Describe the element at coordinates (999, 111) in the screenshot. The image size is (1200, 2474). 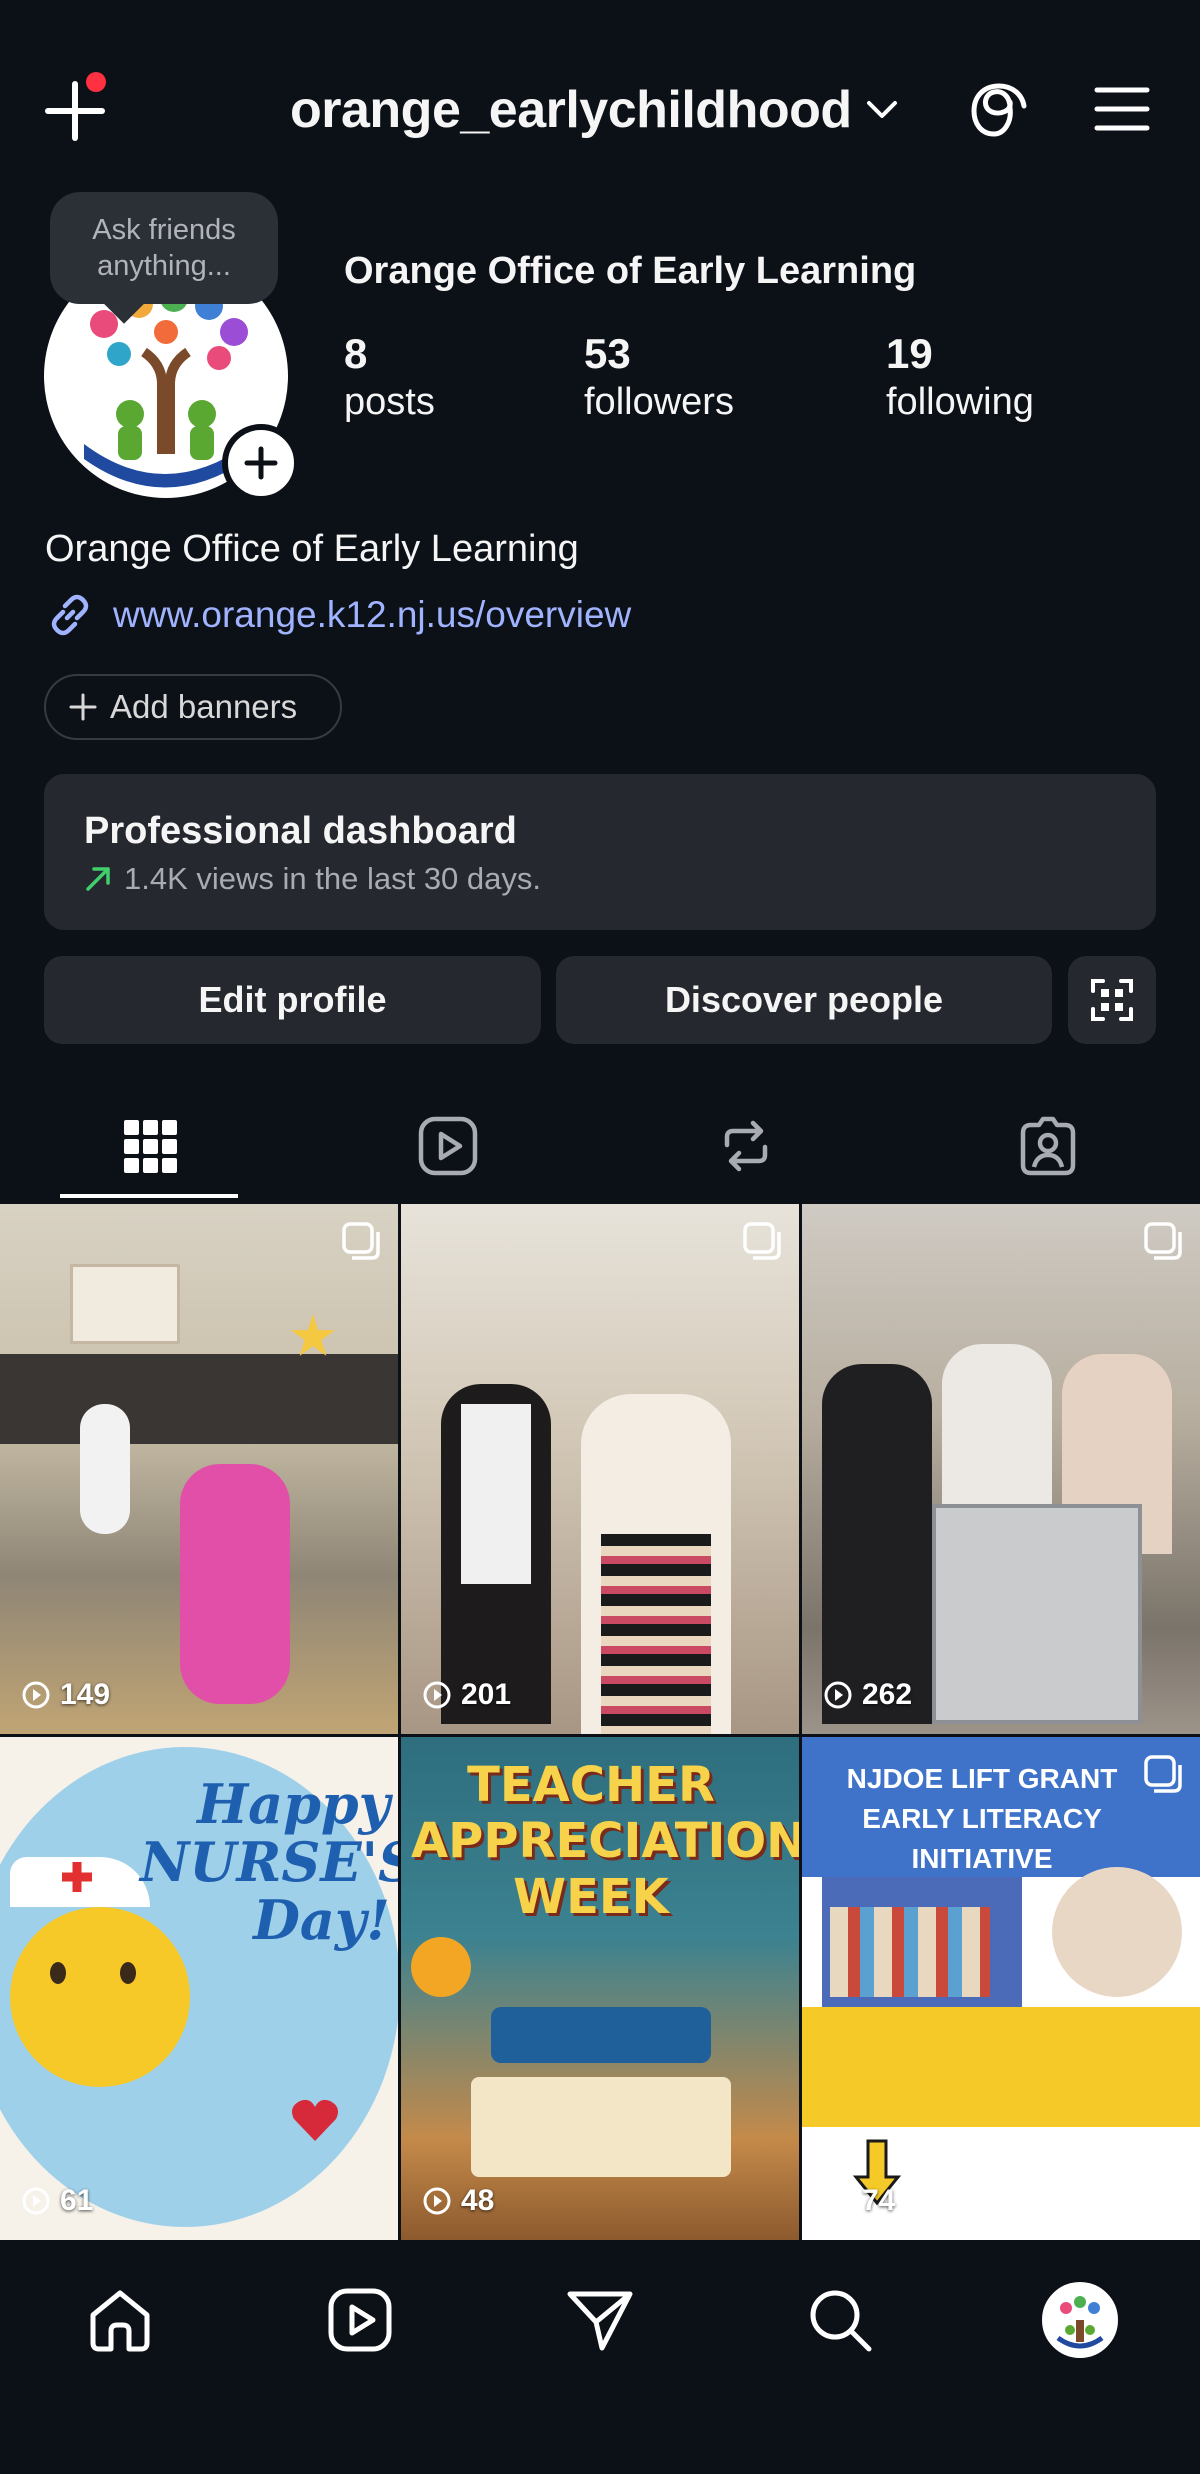
I see `threads-icon` at that location.